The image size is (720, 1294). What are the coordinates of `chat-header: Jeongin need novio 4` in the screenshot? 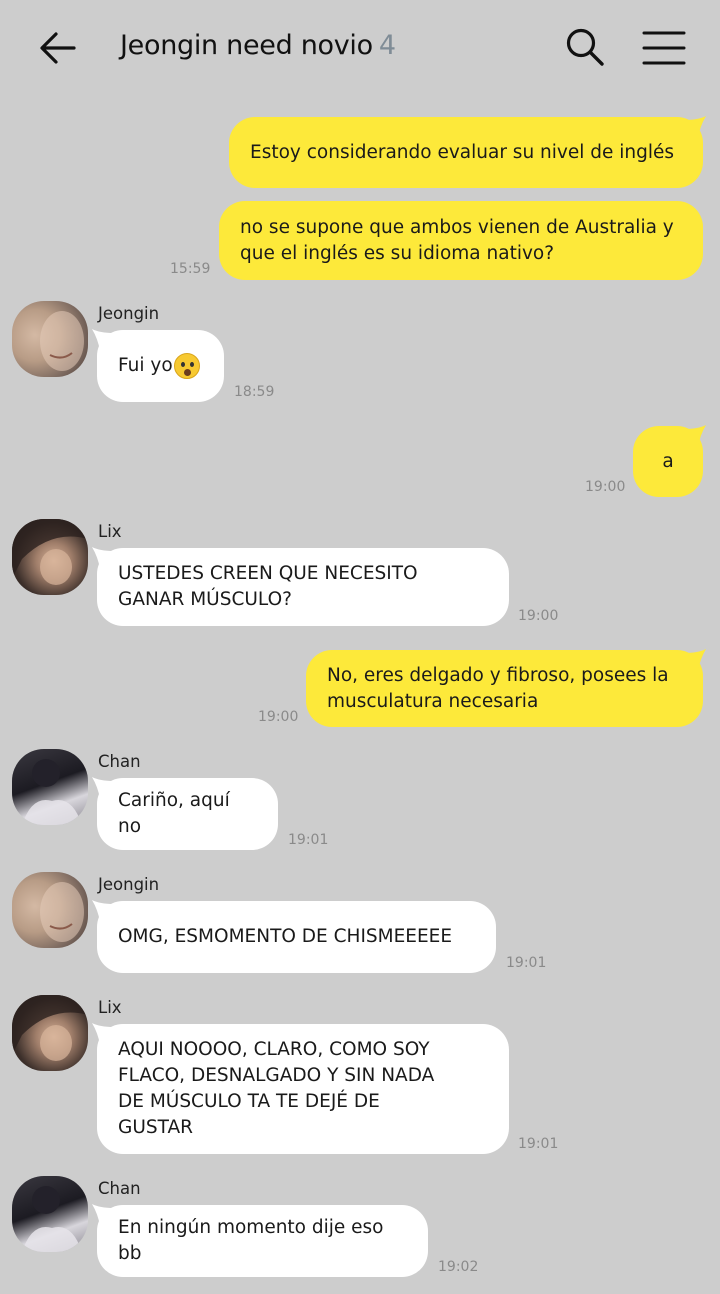 It's located at (360, 48).